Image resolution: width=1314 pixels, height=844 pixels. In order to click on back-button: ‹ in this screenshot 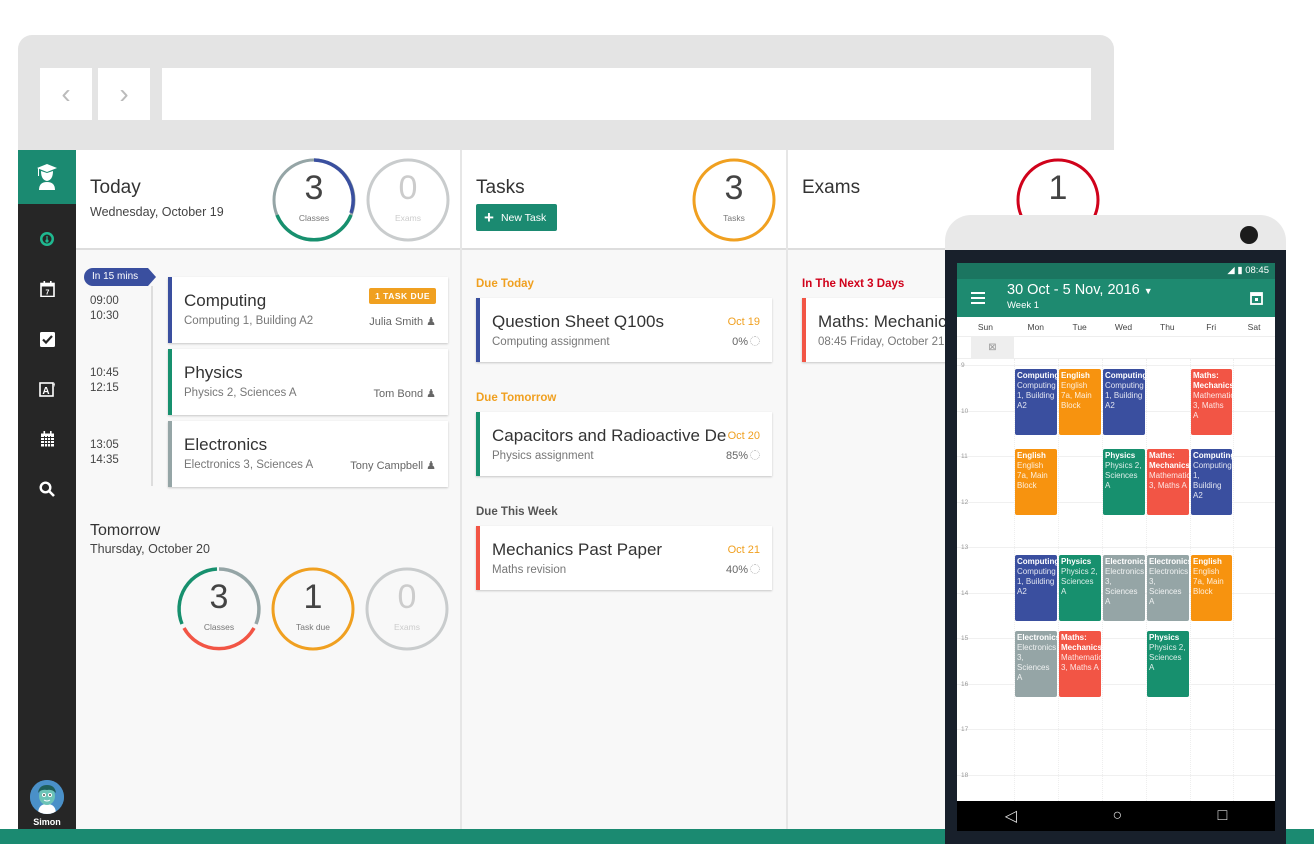, I will do `click(66, 94)`.